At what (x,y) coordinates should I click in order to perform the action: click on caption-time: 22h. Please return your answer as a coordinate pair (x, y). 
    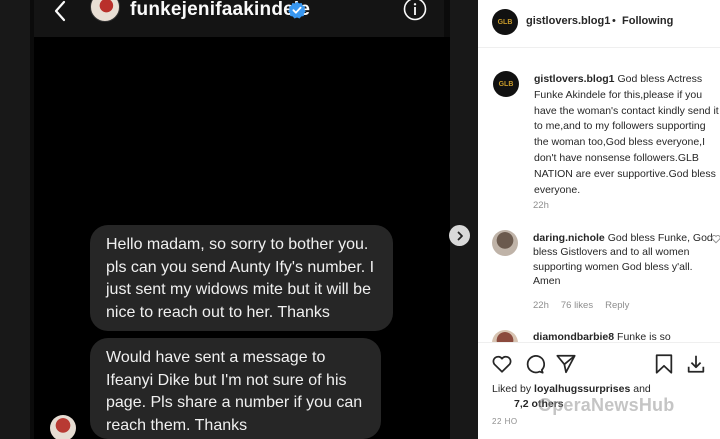
    Looking at the image, I should click on (541, 205).